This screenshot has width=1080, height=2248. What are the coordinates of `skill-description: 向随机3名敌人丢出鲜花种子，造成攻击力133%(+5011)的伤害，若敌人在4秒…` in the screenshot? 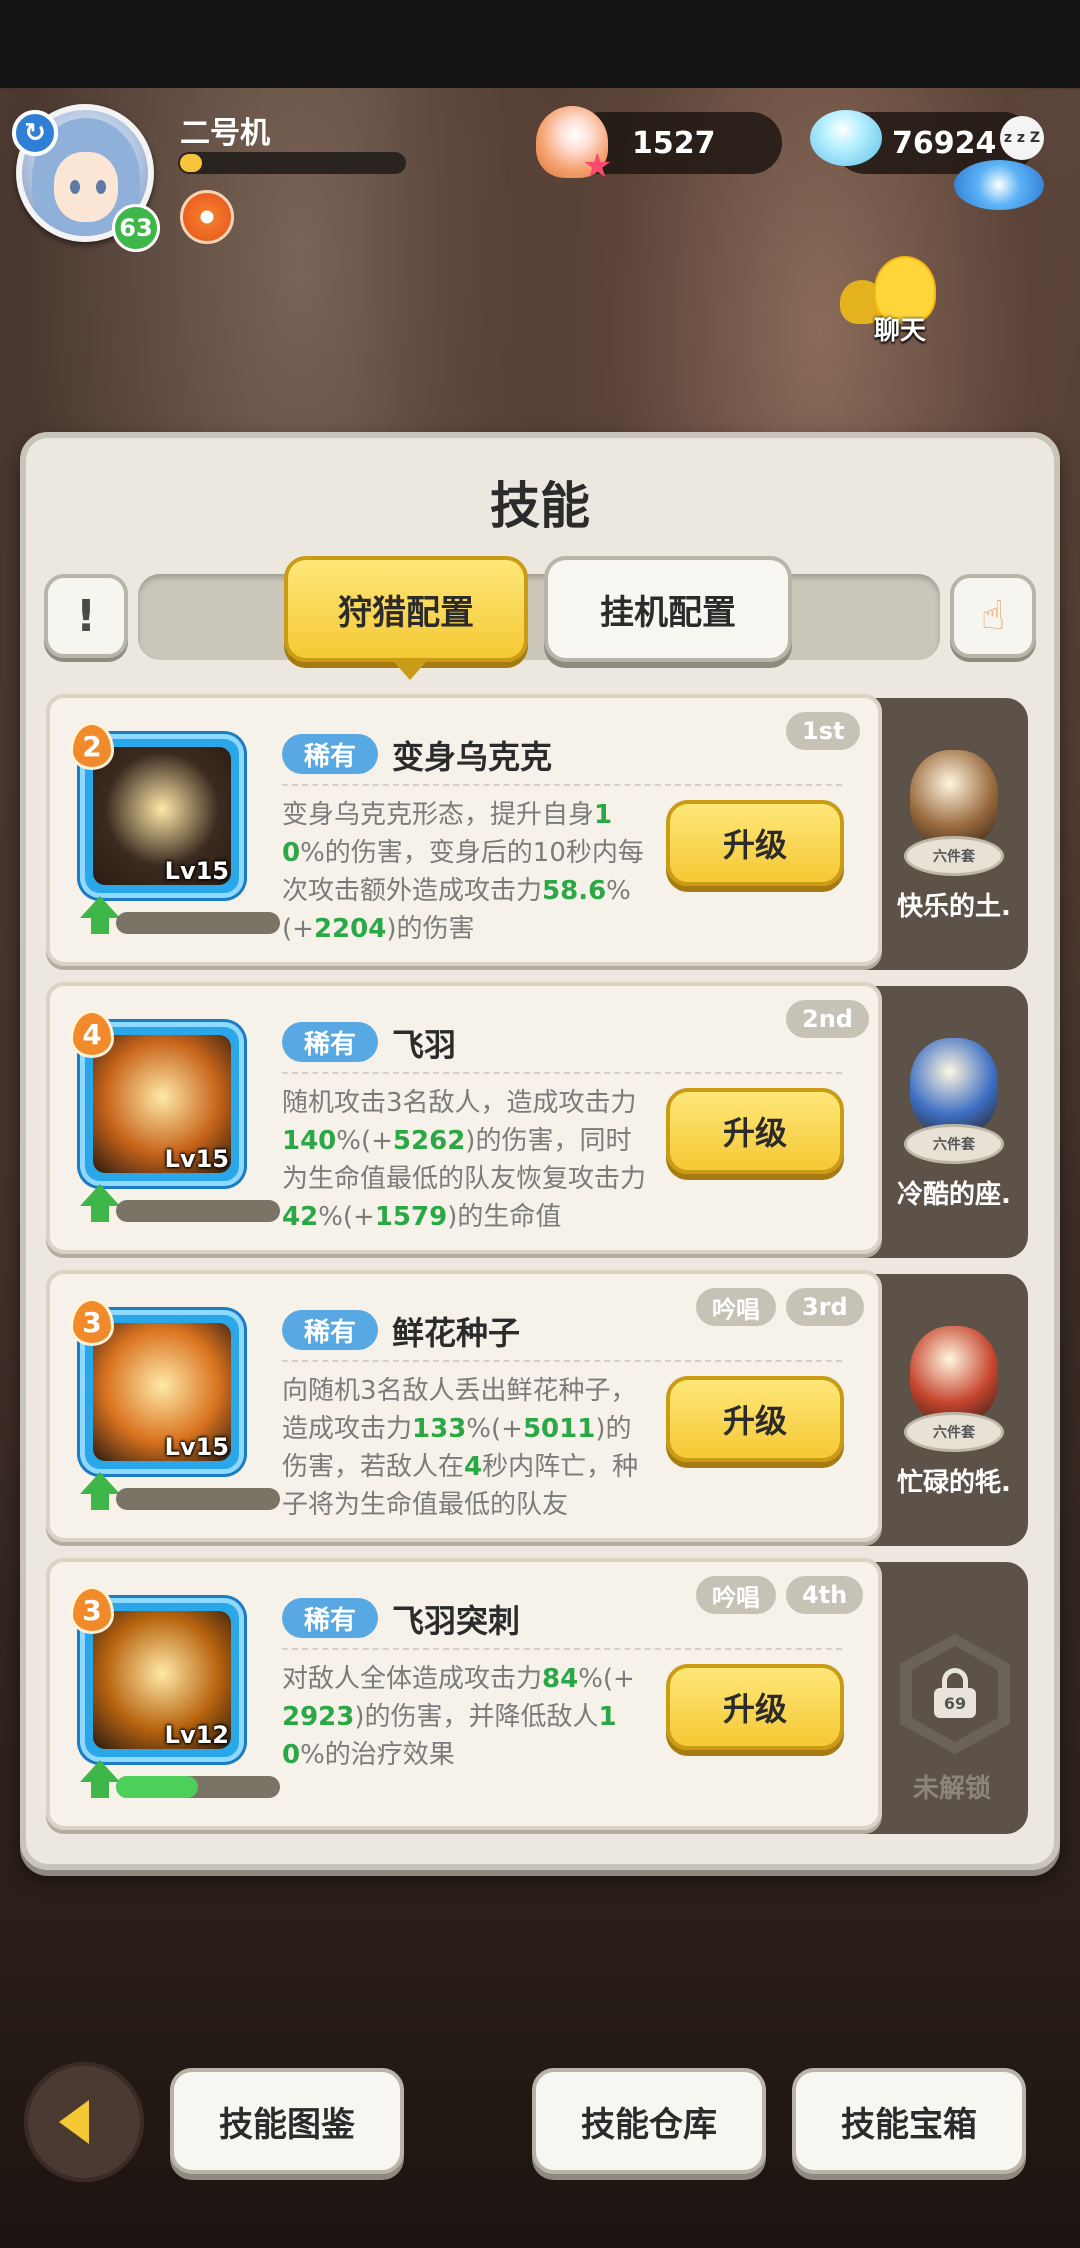 It's located at (460, 1448).